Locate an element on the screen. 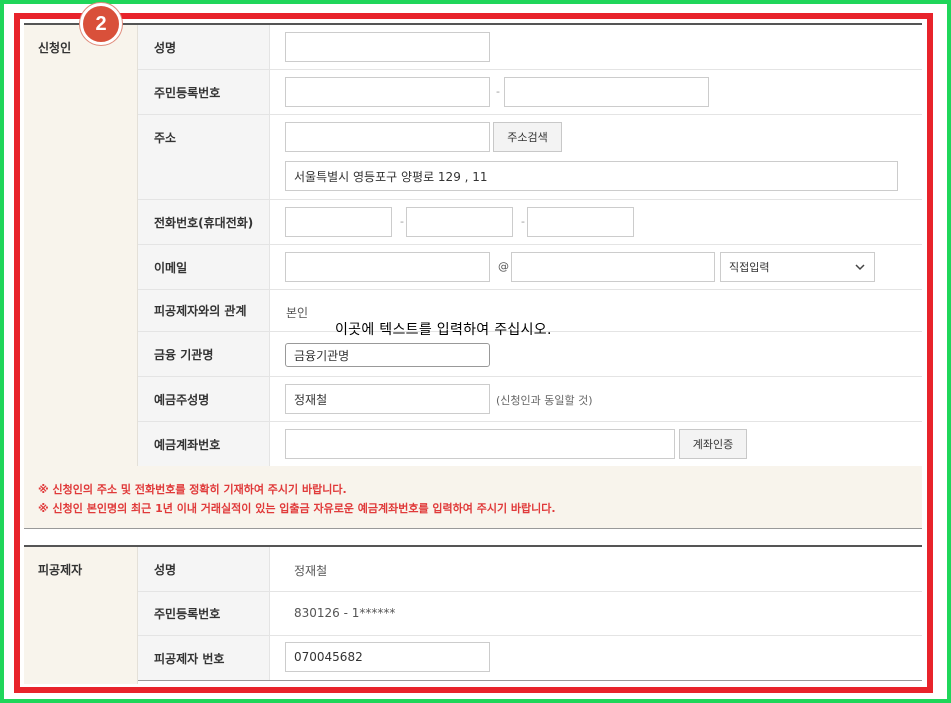 The height and width of the screenshot is (703, 951). row-applicant-address: 주소 주소검색 서울특별시 영등포구 양평로 129 , 11 is located at coordinates (530, 157).